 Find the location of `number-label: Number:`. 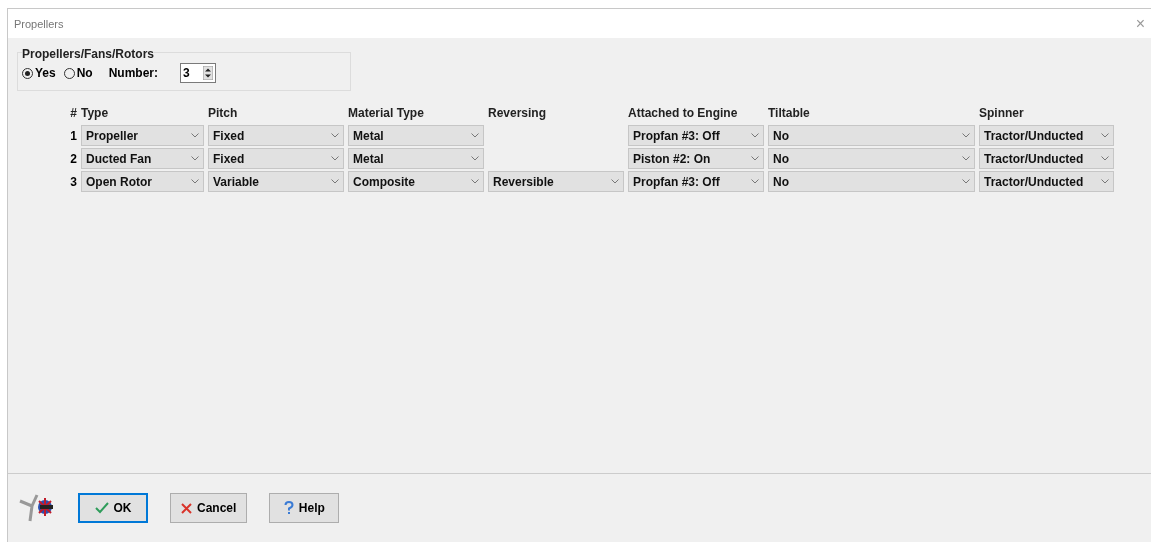

number-label: Number: is located at coordinates (133, 73).